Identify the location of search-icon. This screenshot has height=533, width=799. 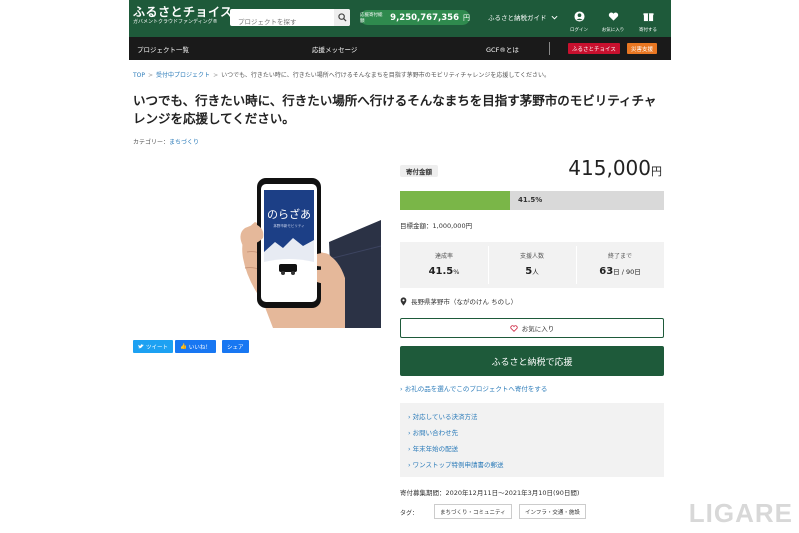
(342, 17).